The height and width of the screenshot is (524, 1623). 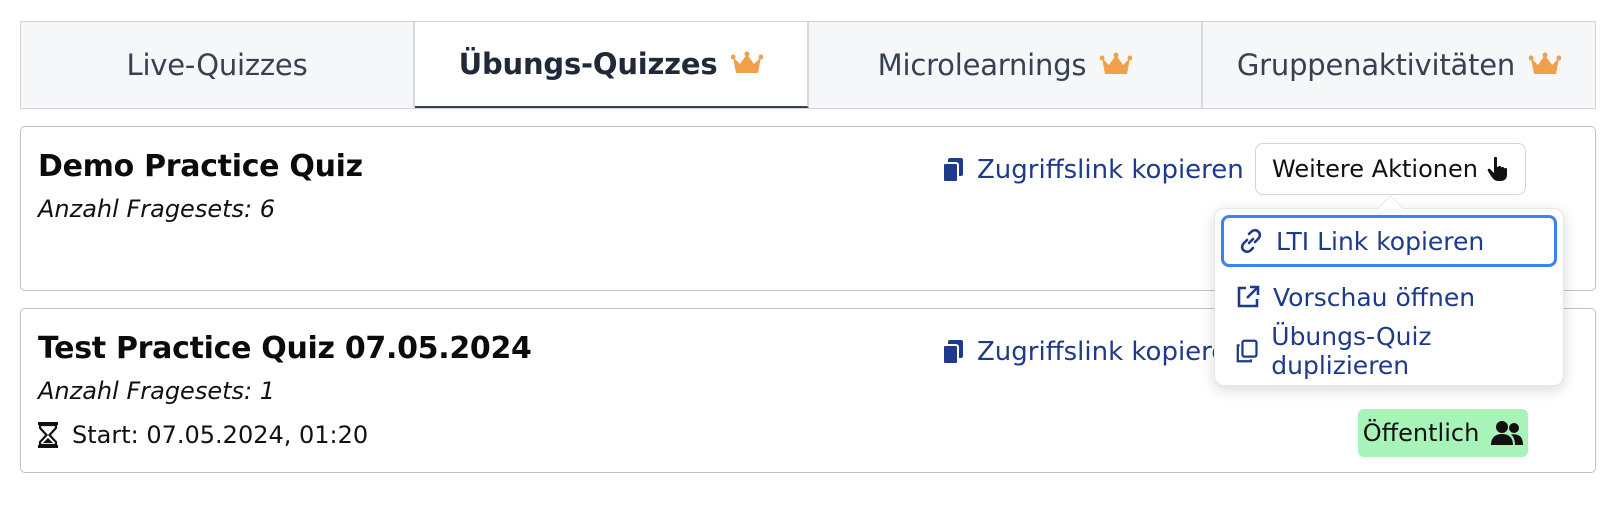 What do you see at coordinates (588, 64) in the screenshot?
I see `tab-label: Übungs-Quizzes` at bounding box center [588, 64].